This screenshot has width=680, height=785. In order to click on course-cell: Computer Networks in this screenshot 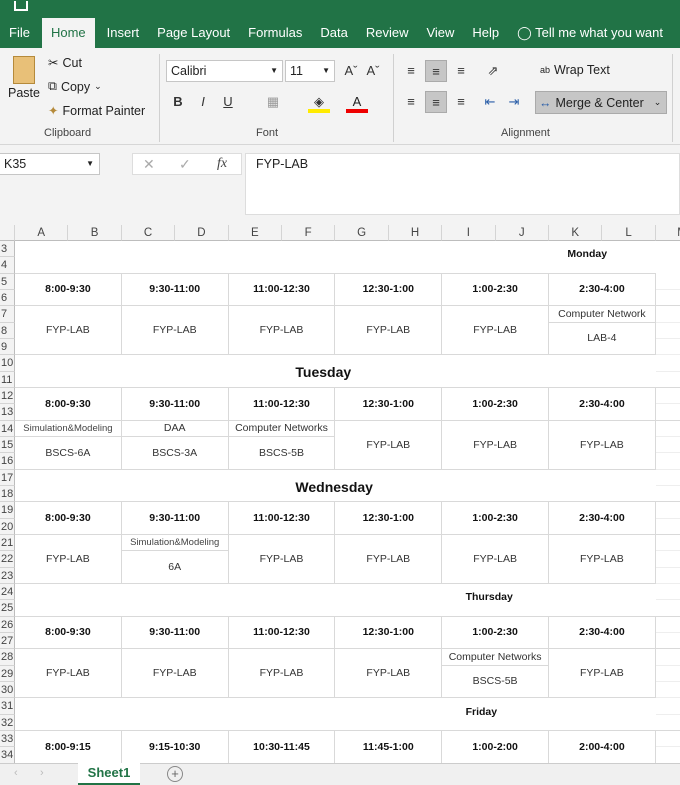, I will do `click(495, 657)`.